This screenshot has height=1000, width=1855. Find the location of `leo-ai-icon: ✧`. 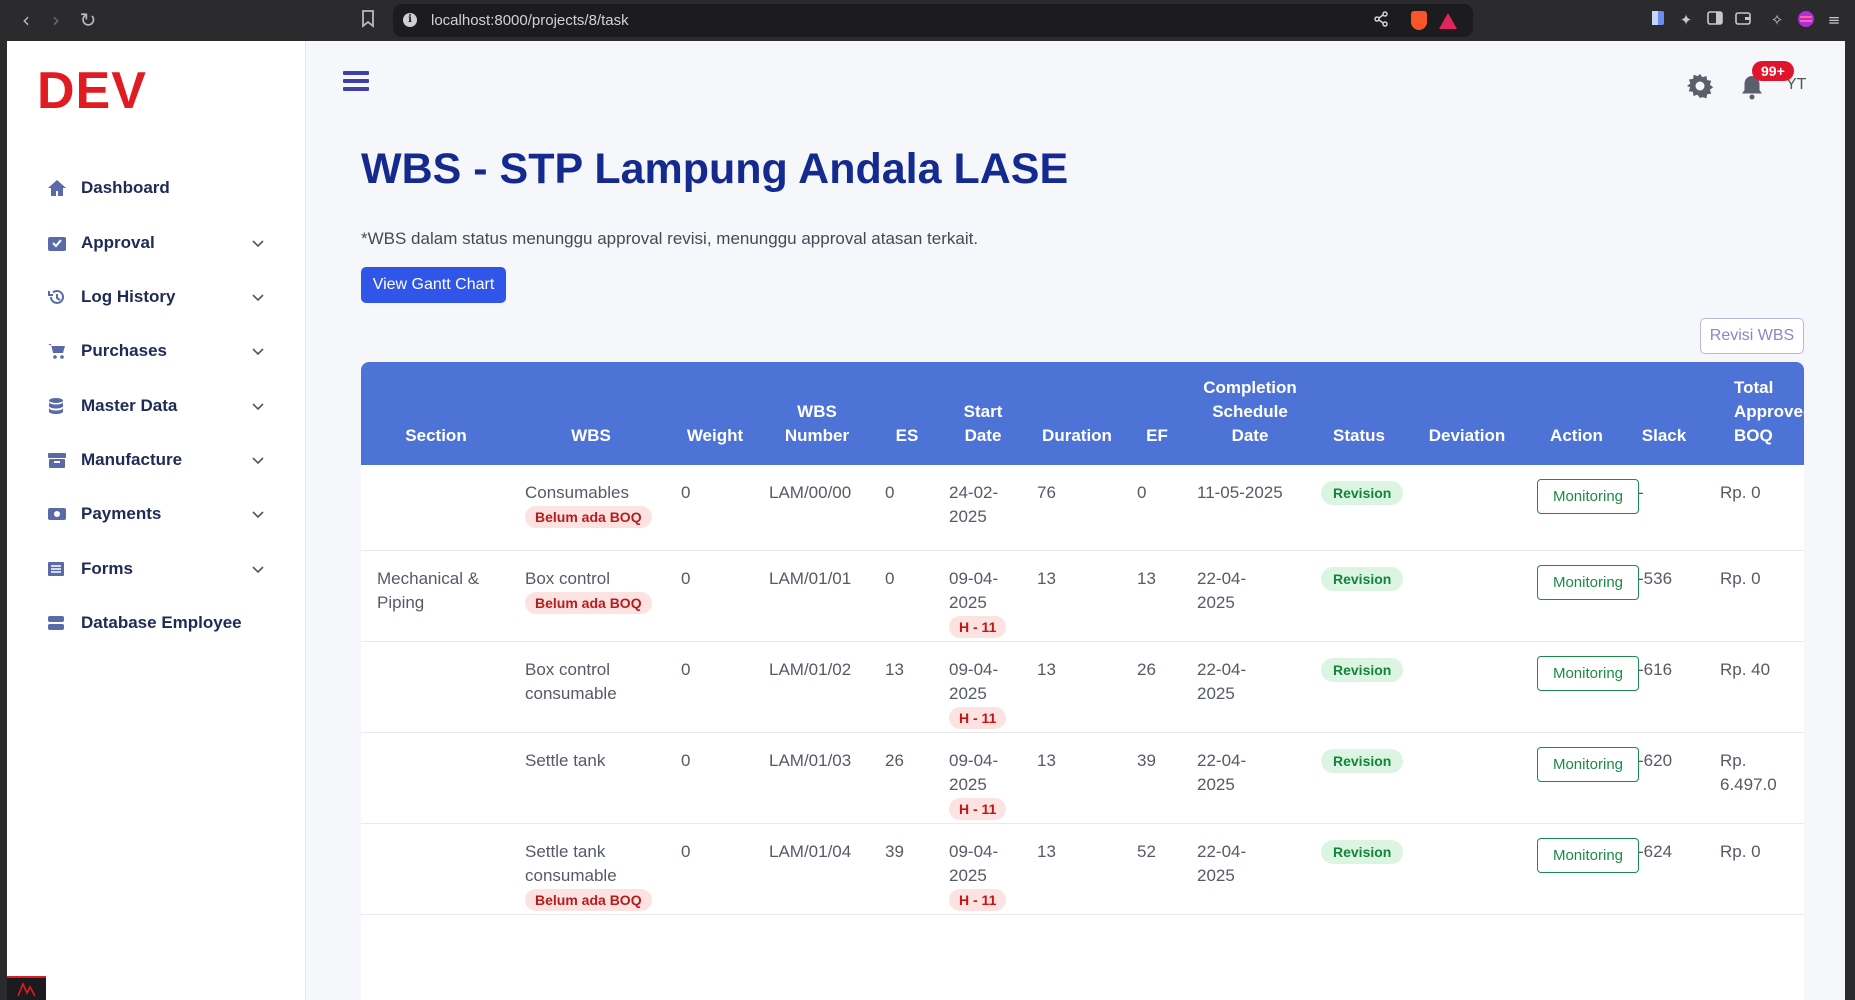

leo-ai-icon: ✧ is located at coordinates (1777, 20).